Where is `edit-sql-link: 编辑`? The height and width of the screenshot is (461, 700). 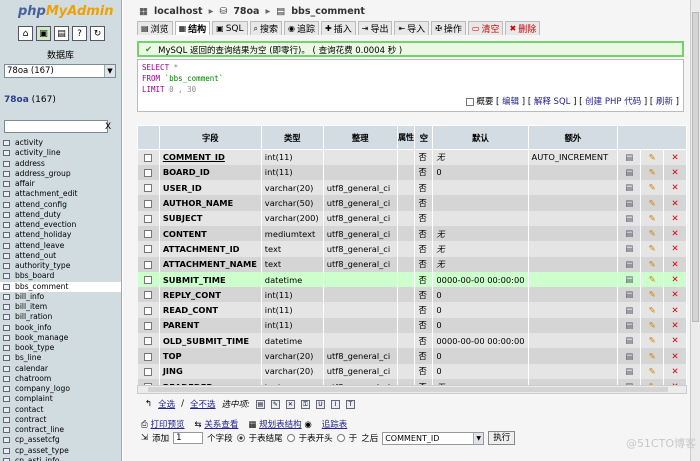
edit-sql-link: 编辑 is located at coordinates (510, 102).